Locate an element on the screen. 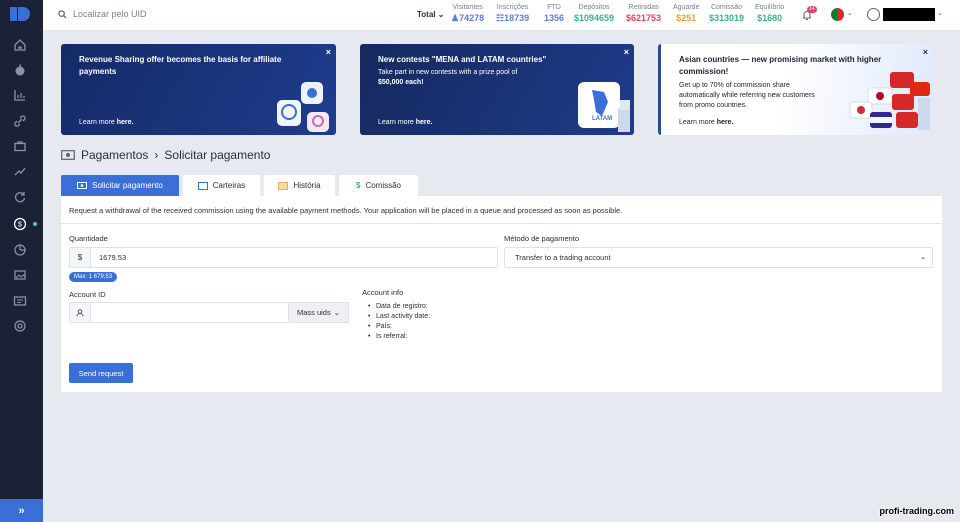  payment-method-select: Transfer to a trading account ⌄ is located at coordinates (718, 257).